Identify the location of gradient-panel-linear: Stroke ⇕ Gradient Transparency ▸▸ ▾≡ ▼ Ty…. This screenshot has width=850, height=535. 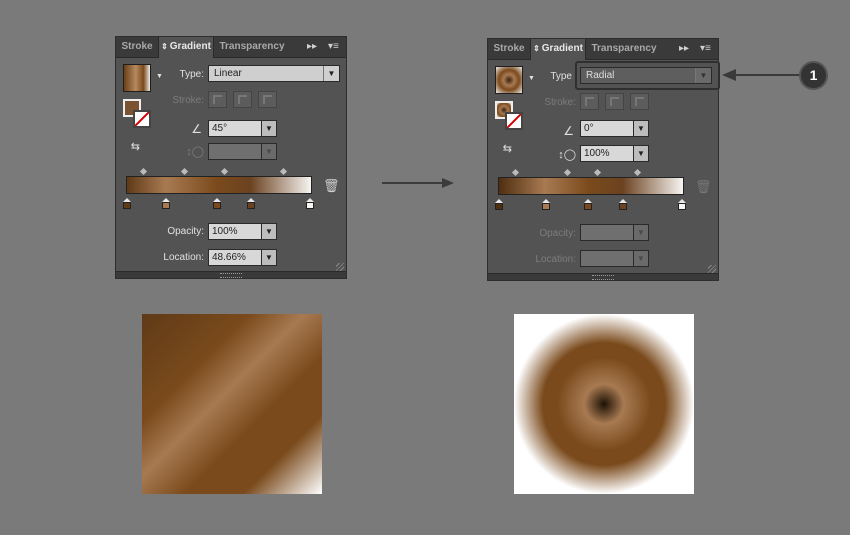
(231, 157).